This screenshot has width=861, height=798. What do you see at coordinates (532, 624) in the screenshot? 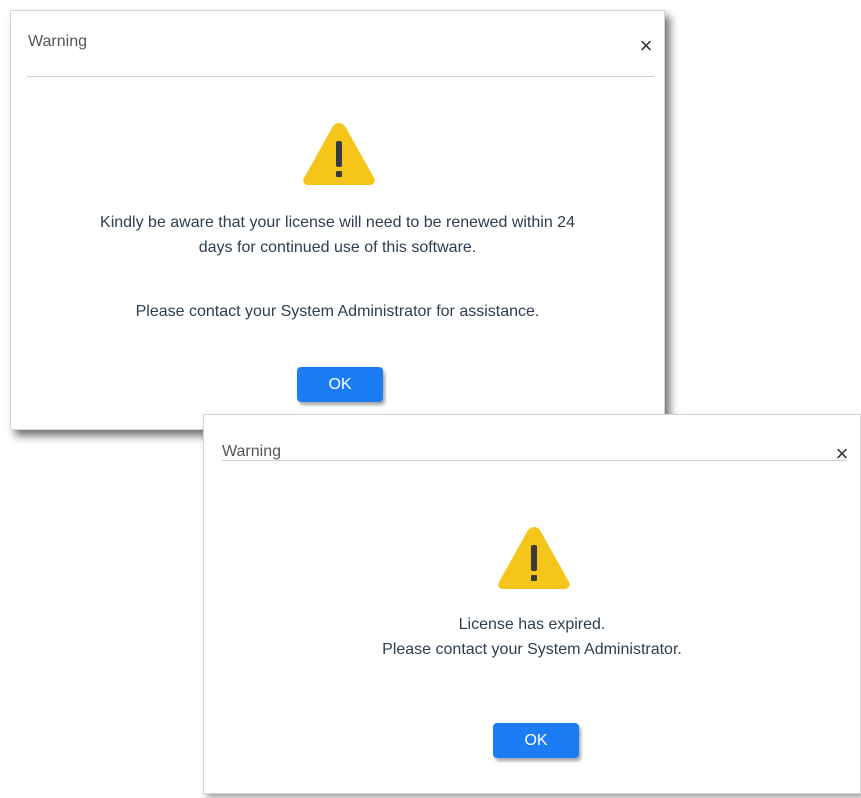
I see `message-line: License has expired.` at bounding box center [532, 624].